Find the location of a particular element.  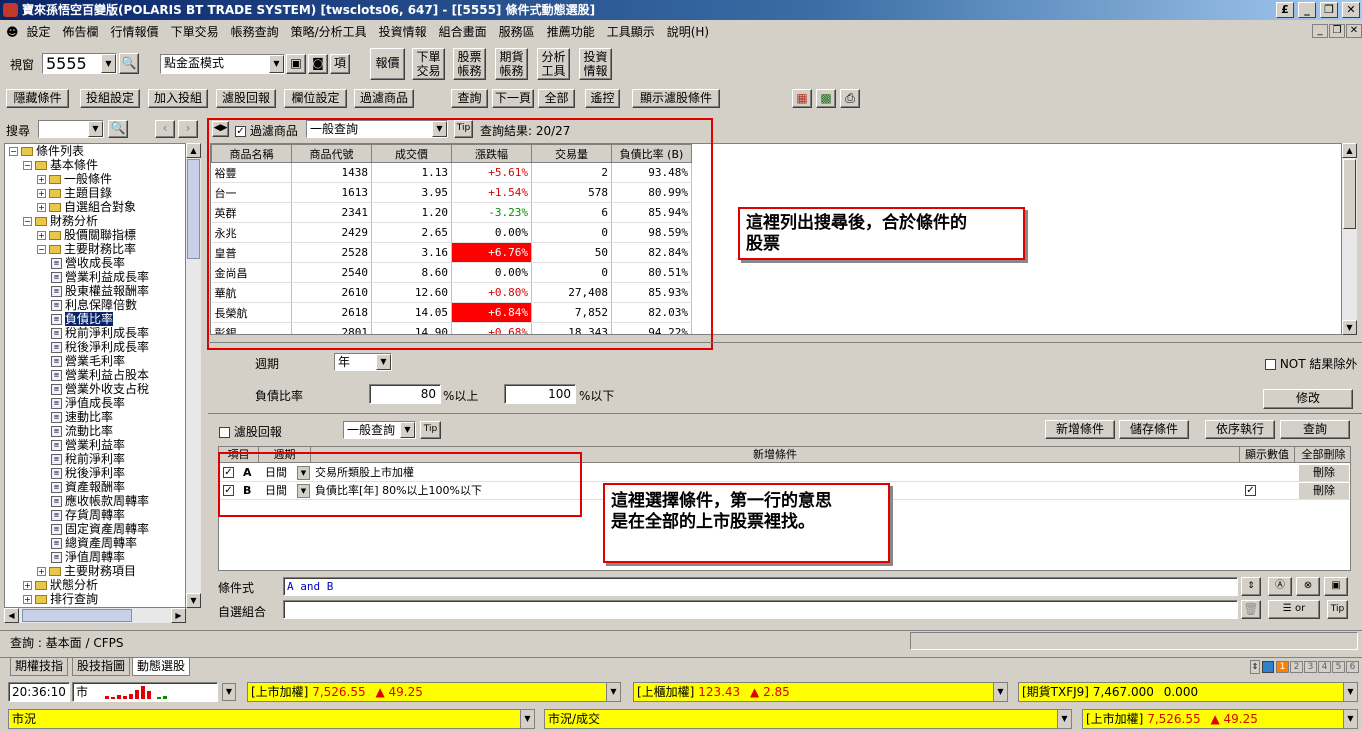

tree-node: ≡ 應收帳款周轉率 is located at coordinates (95, 501).